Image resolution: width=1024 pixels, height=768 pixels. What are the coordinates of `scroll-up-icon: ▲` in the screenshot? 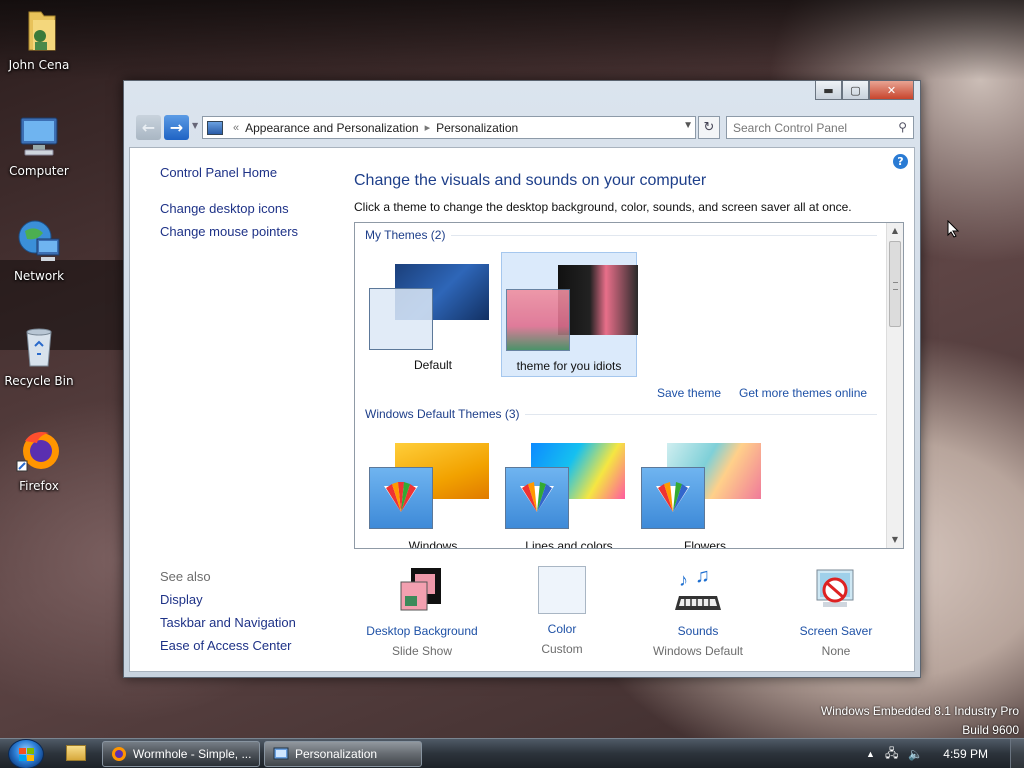 It's located at (895, 231).